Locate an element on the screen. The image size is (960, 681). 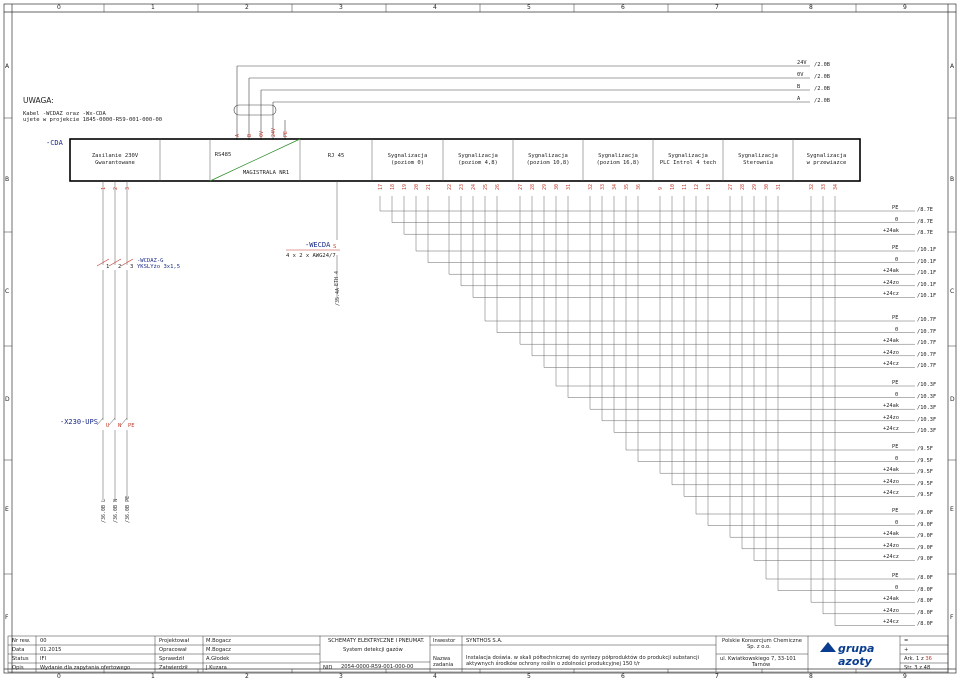
device-pin: 11 is located at coordinates (685, 186).